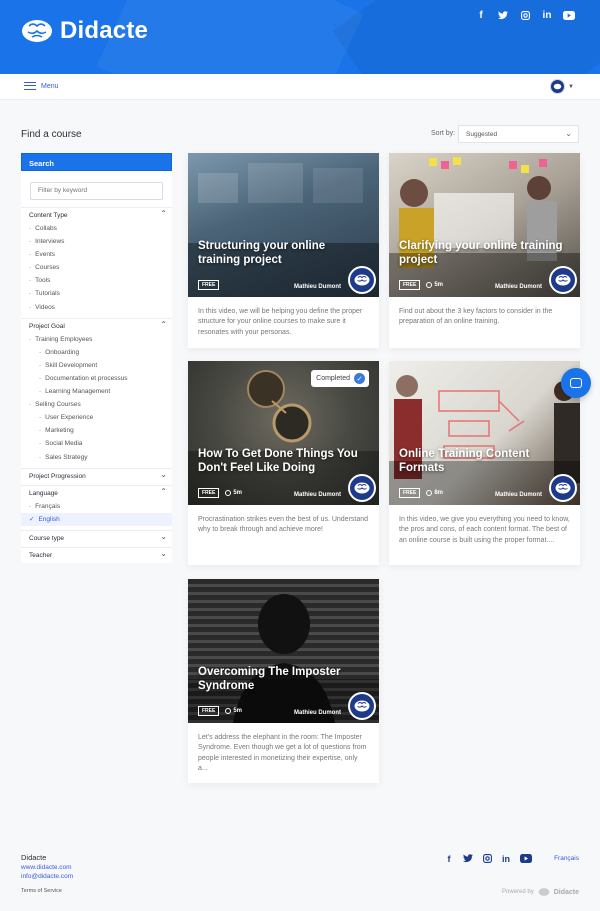 This screenshot has height=911, width=600. Describe the element at coordinates (269, 679) in the screenshot. I see `course-title: Overcoming The Imposter Syndrome` at that location.